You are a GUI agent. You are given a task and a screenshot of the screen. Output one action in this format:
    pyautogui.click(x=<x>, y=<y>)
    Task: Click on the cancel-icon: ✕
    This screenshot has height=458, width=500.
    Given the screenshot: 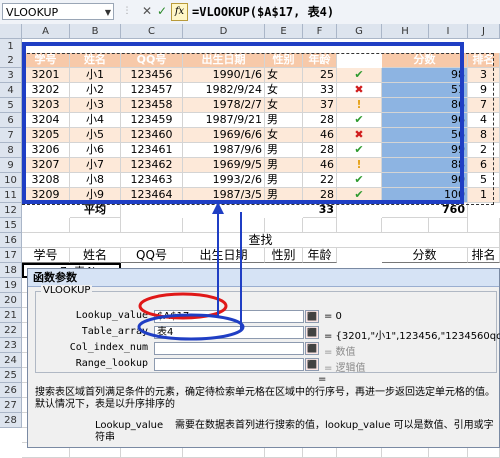 What is the action you would take?
    pyautogui.click(x=147, y=11)
    